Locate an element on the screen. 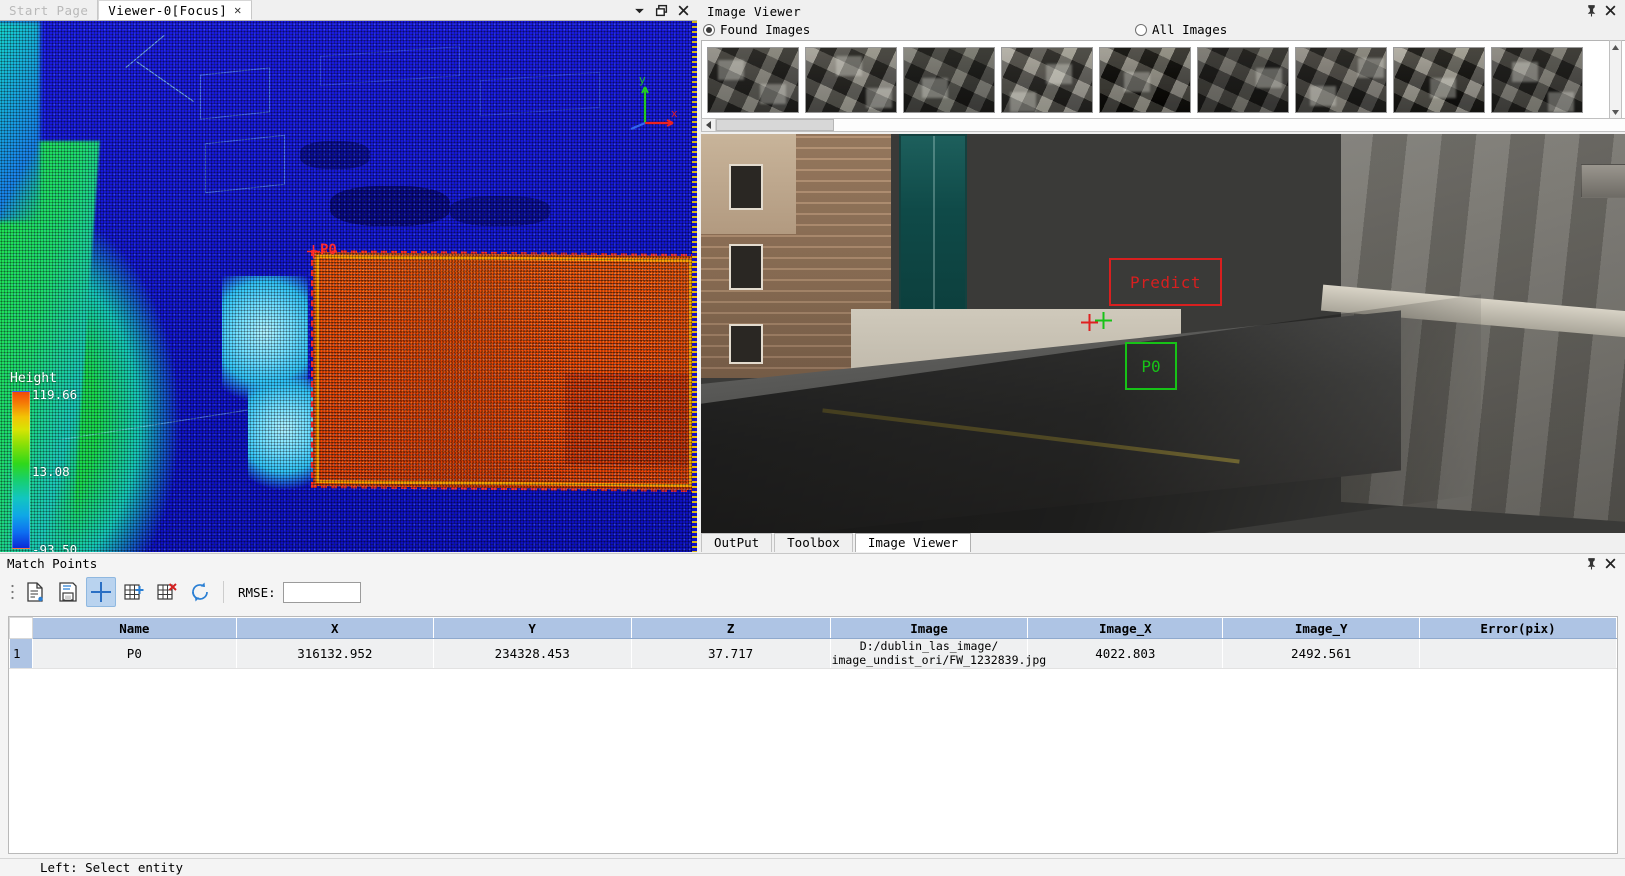 The image size is (1625, 876). thumbnail-vertical-scrollbar is located at coordinates (1615, 80).